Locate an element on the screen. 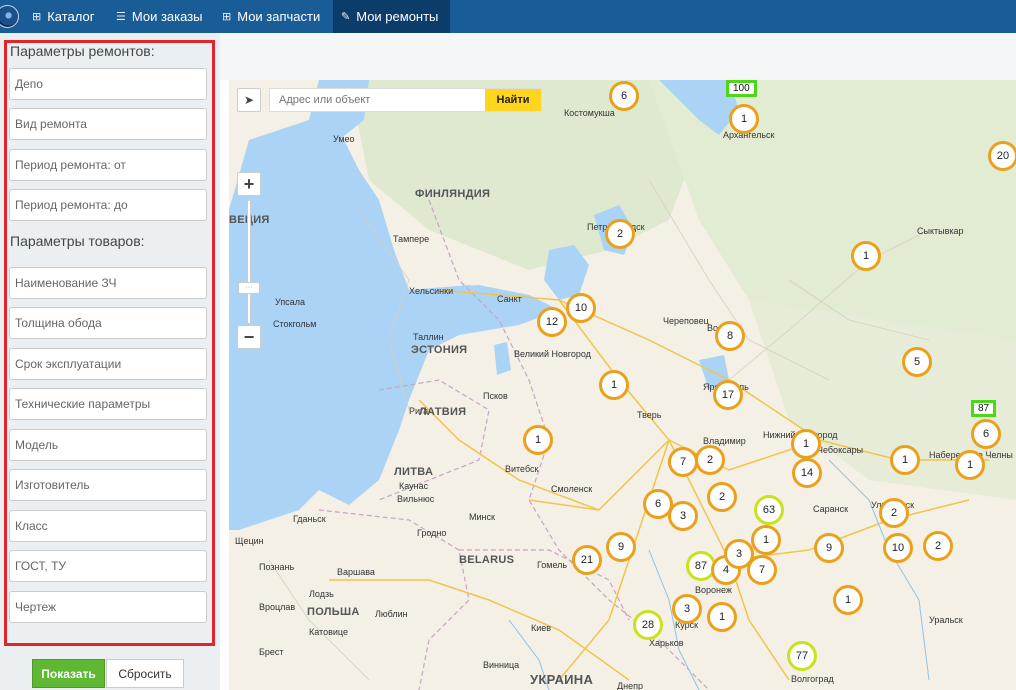  map-label-city: Умео is located at coordinates (344, 139).